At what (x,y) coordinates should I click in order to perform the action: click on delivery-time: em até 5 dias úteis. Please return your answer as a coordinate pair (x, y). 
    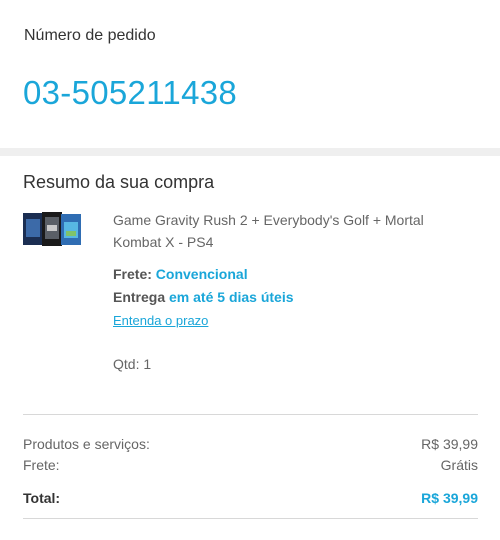
    Looking at the image, I should click on (231, 297).